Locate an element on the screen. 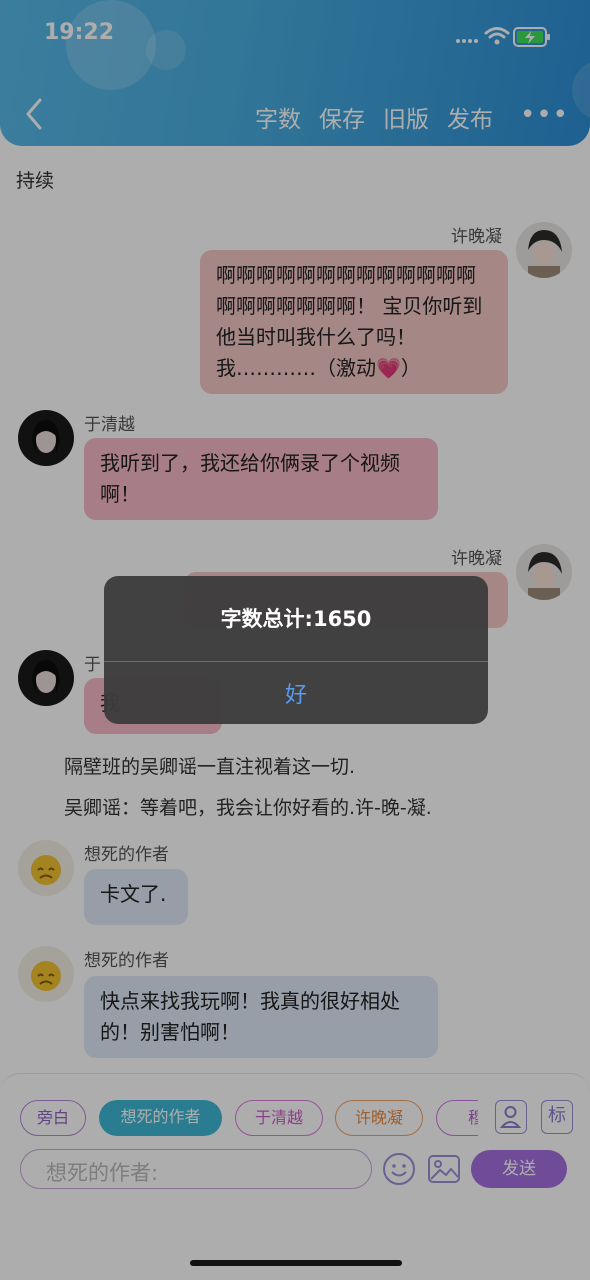  alert-ok-button: 好 is located at coordinates (296, 693).